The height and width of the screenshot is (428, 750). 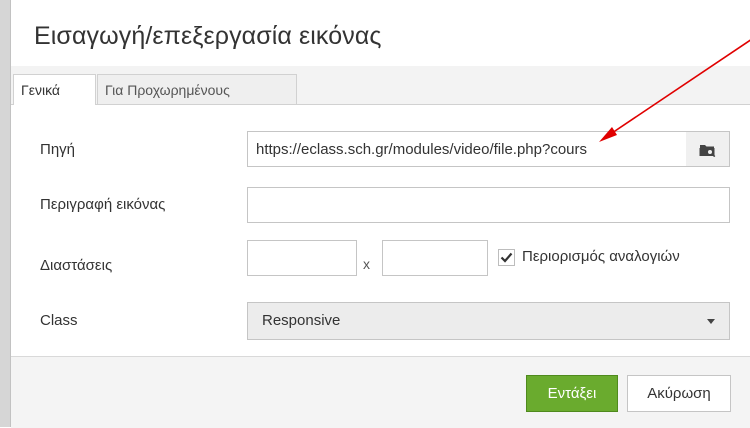 What do you see at coordinates (59, 320) in the screenshot?
I see `class-label: Class` at bounding box center [59, 320].